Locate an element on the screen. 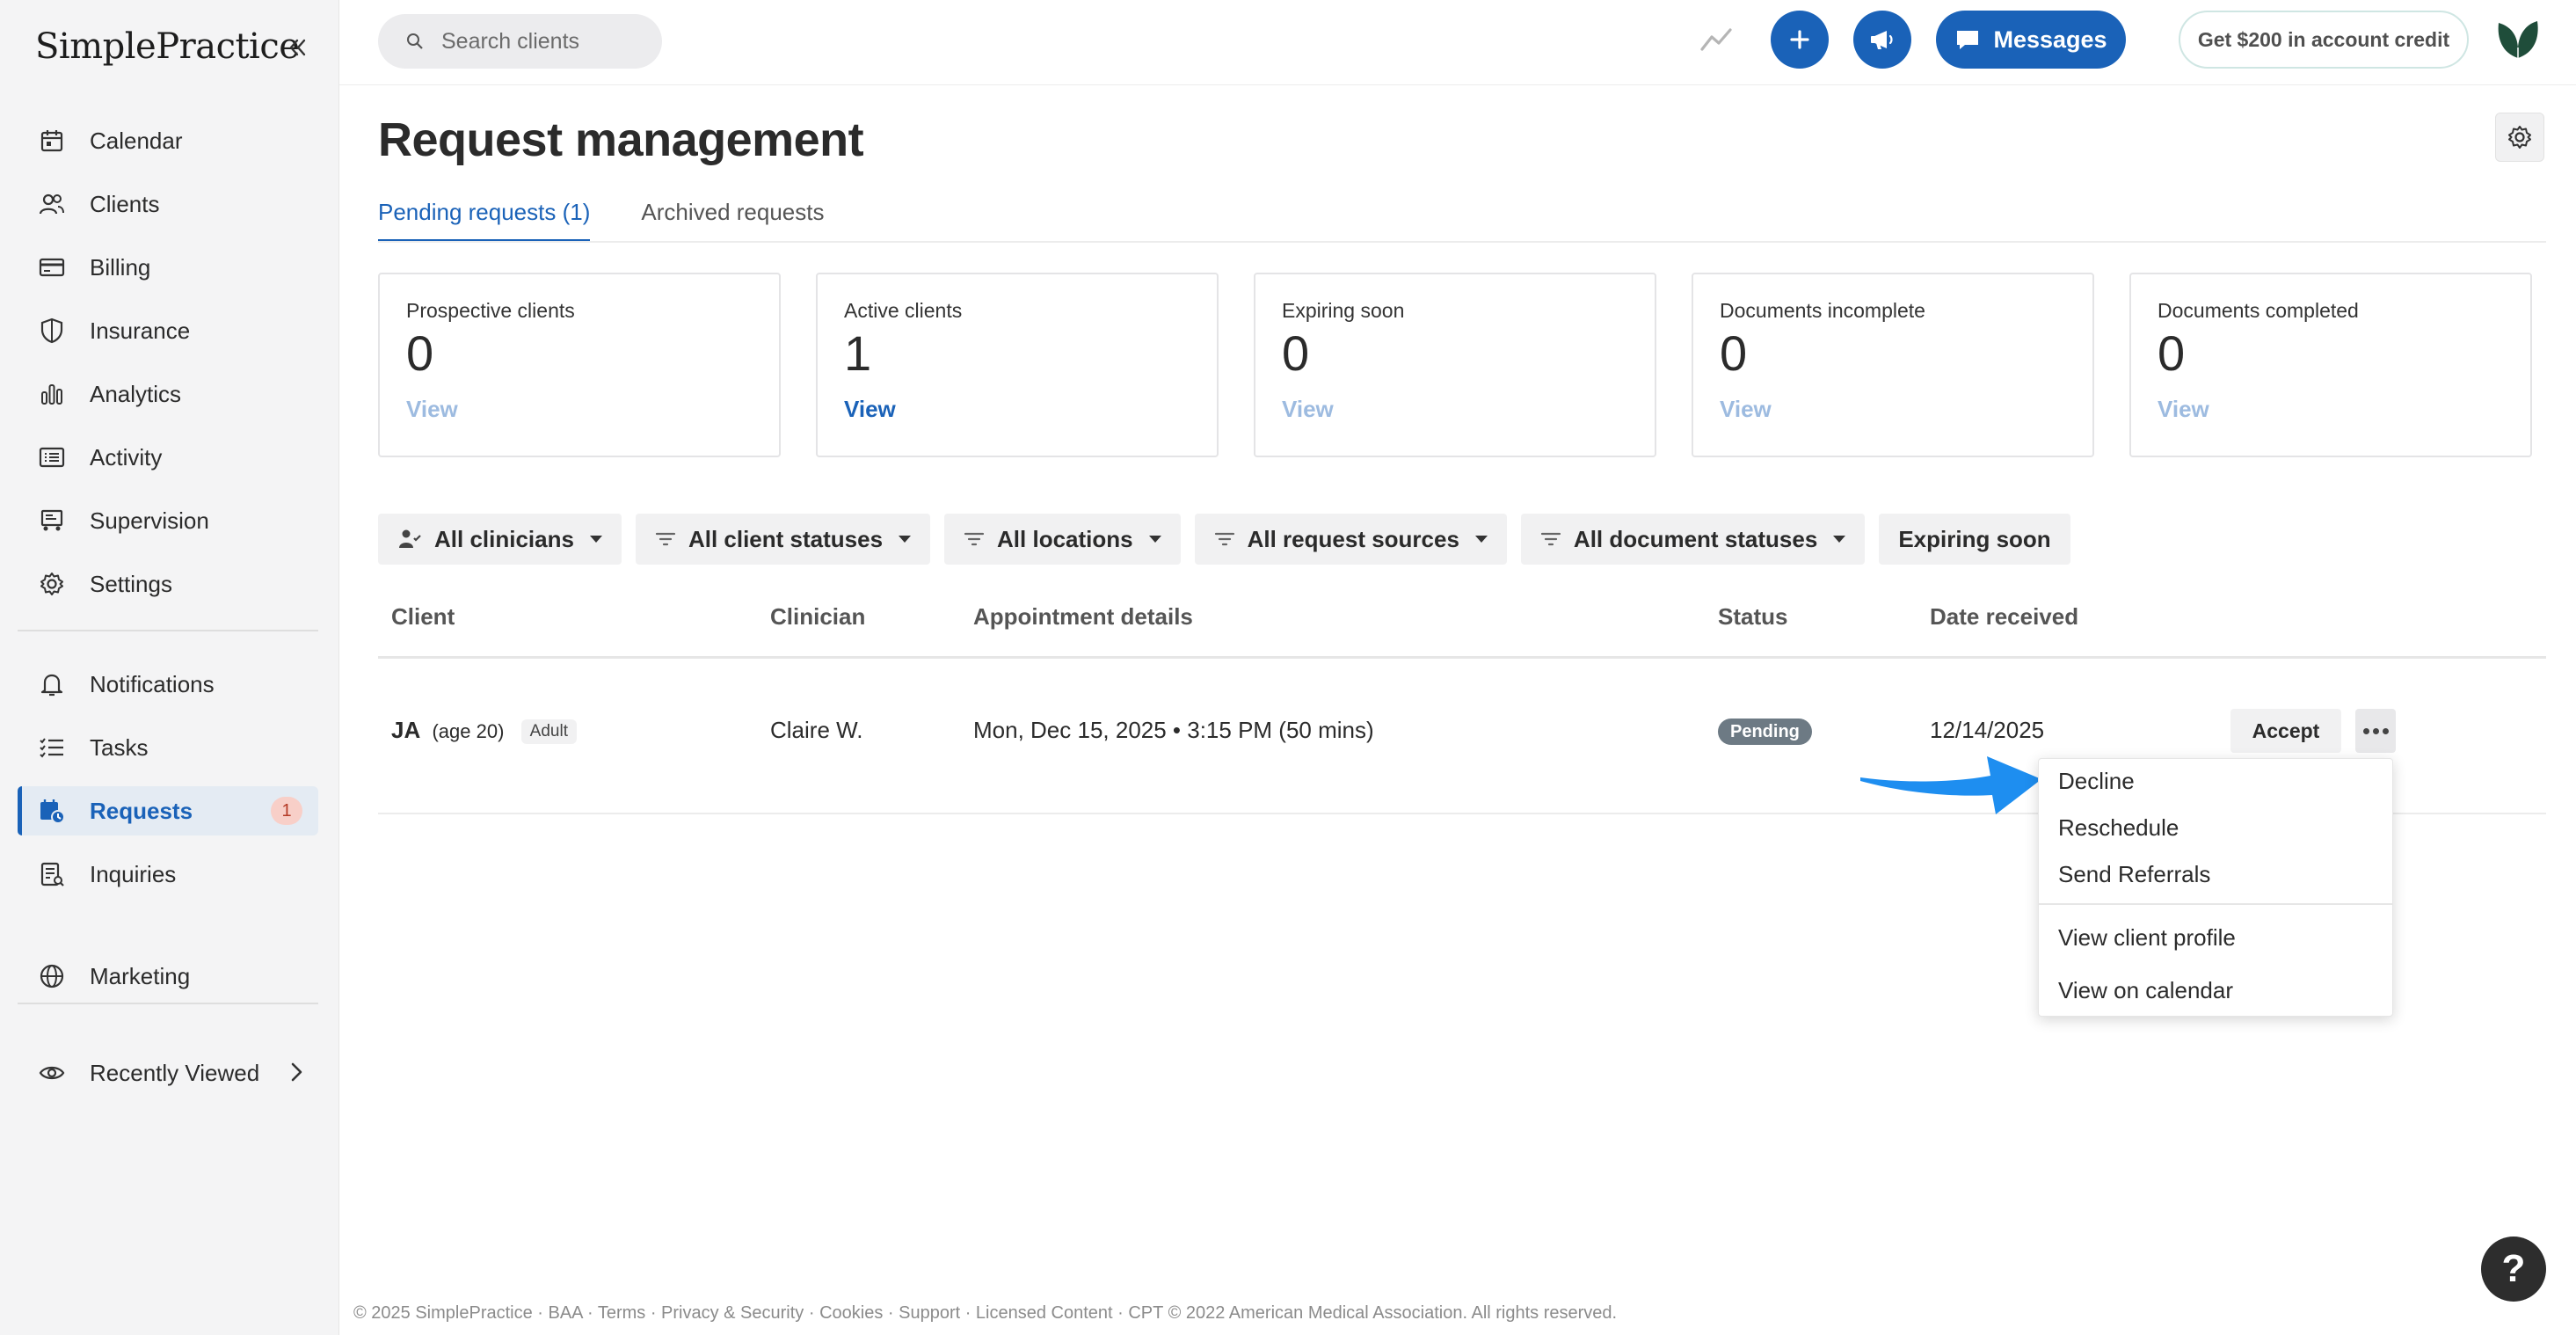  clinician-icon is located at coordinates (410, 538).